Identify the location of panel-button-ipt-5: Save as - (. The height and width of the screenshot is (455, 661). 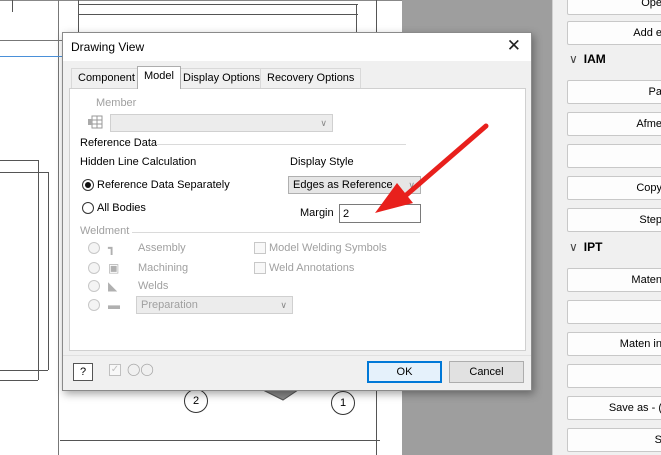
(614, 408).